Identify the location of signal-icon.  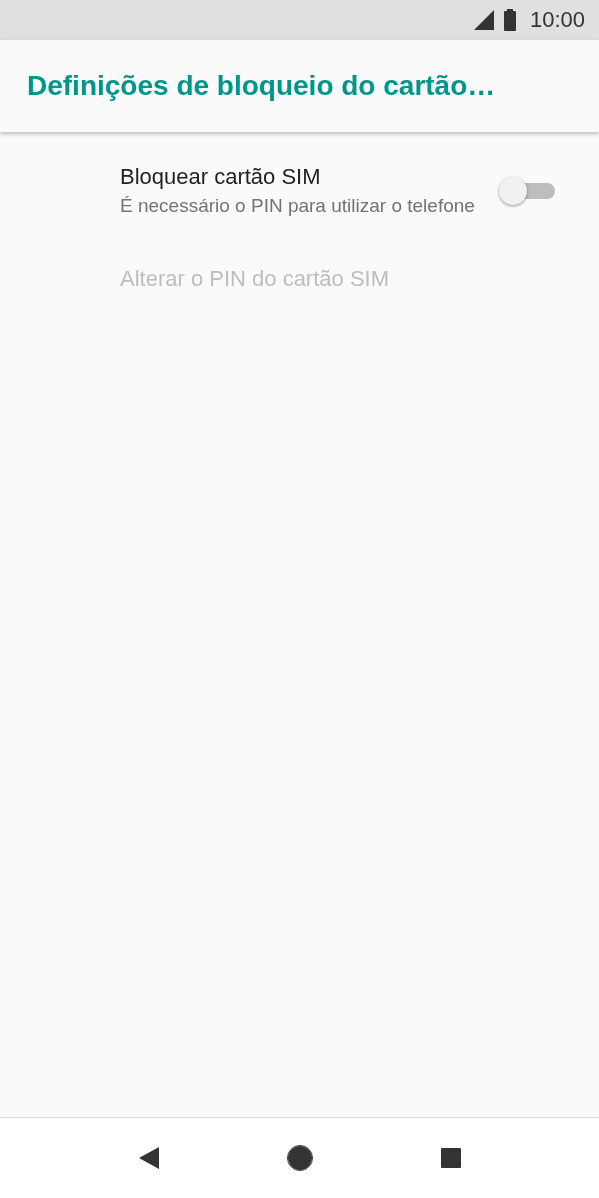
(483, 20).